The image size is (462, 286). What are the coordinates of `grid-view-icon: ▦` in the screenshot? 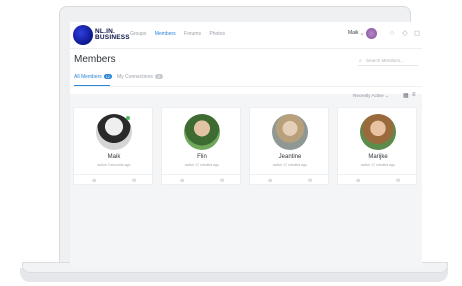 It's located at (406, 95).